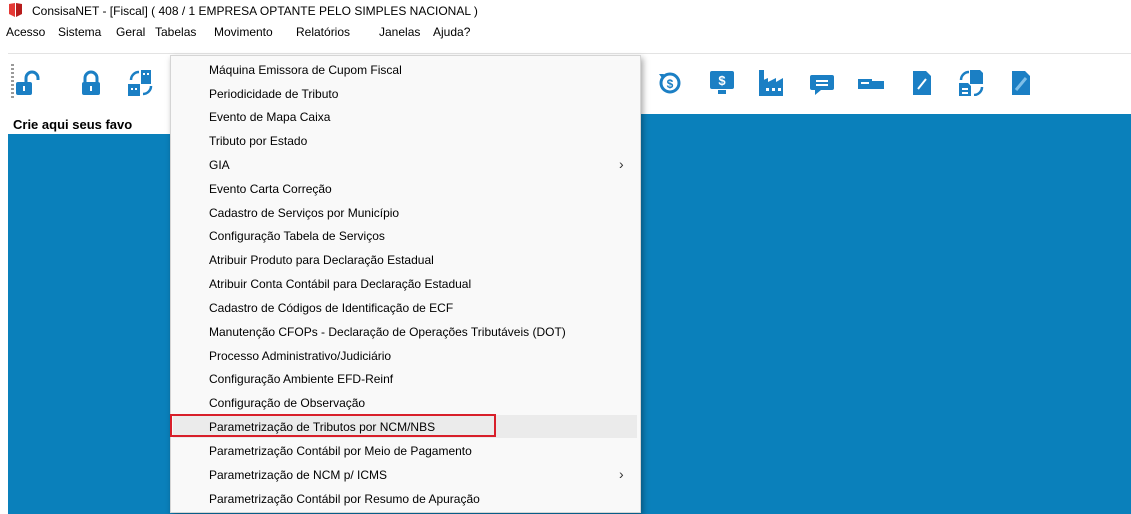 The image size is (1131, 514). What do you see at coordinates (15, 10) in the screenshot?
I see `consisanet-logo-icon` at bounding box center [15, 10].